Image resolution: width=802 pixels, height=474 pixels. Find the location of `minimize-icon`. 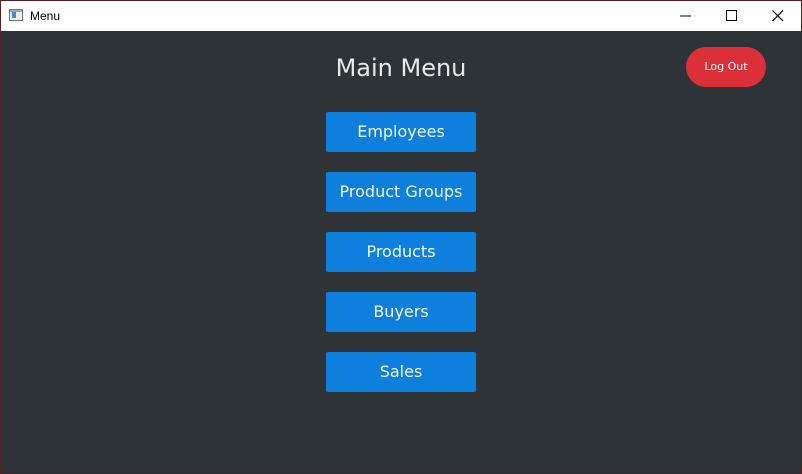

minimize-icon is located at coordinates (685, 16).